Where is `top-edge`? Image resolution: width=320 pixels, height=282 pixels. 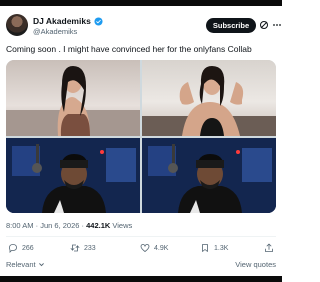 top-edge is located at coordinates (141, 3).